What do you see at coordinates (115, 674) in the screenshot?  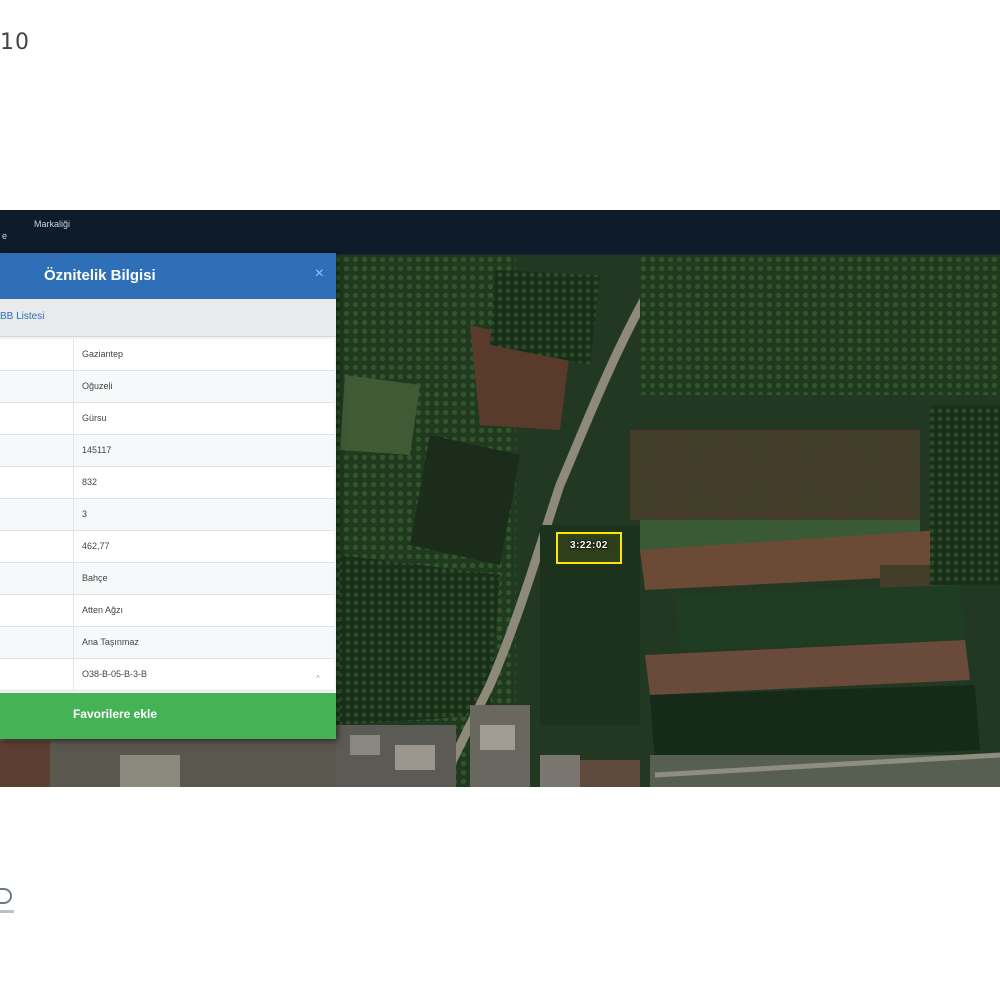 I see `row-value: O38-B-05-B-3-B` at bounding box center [115, 674].